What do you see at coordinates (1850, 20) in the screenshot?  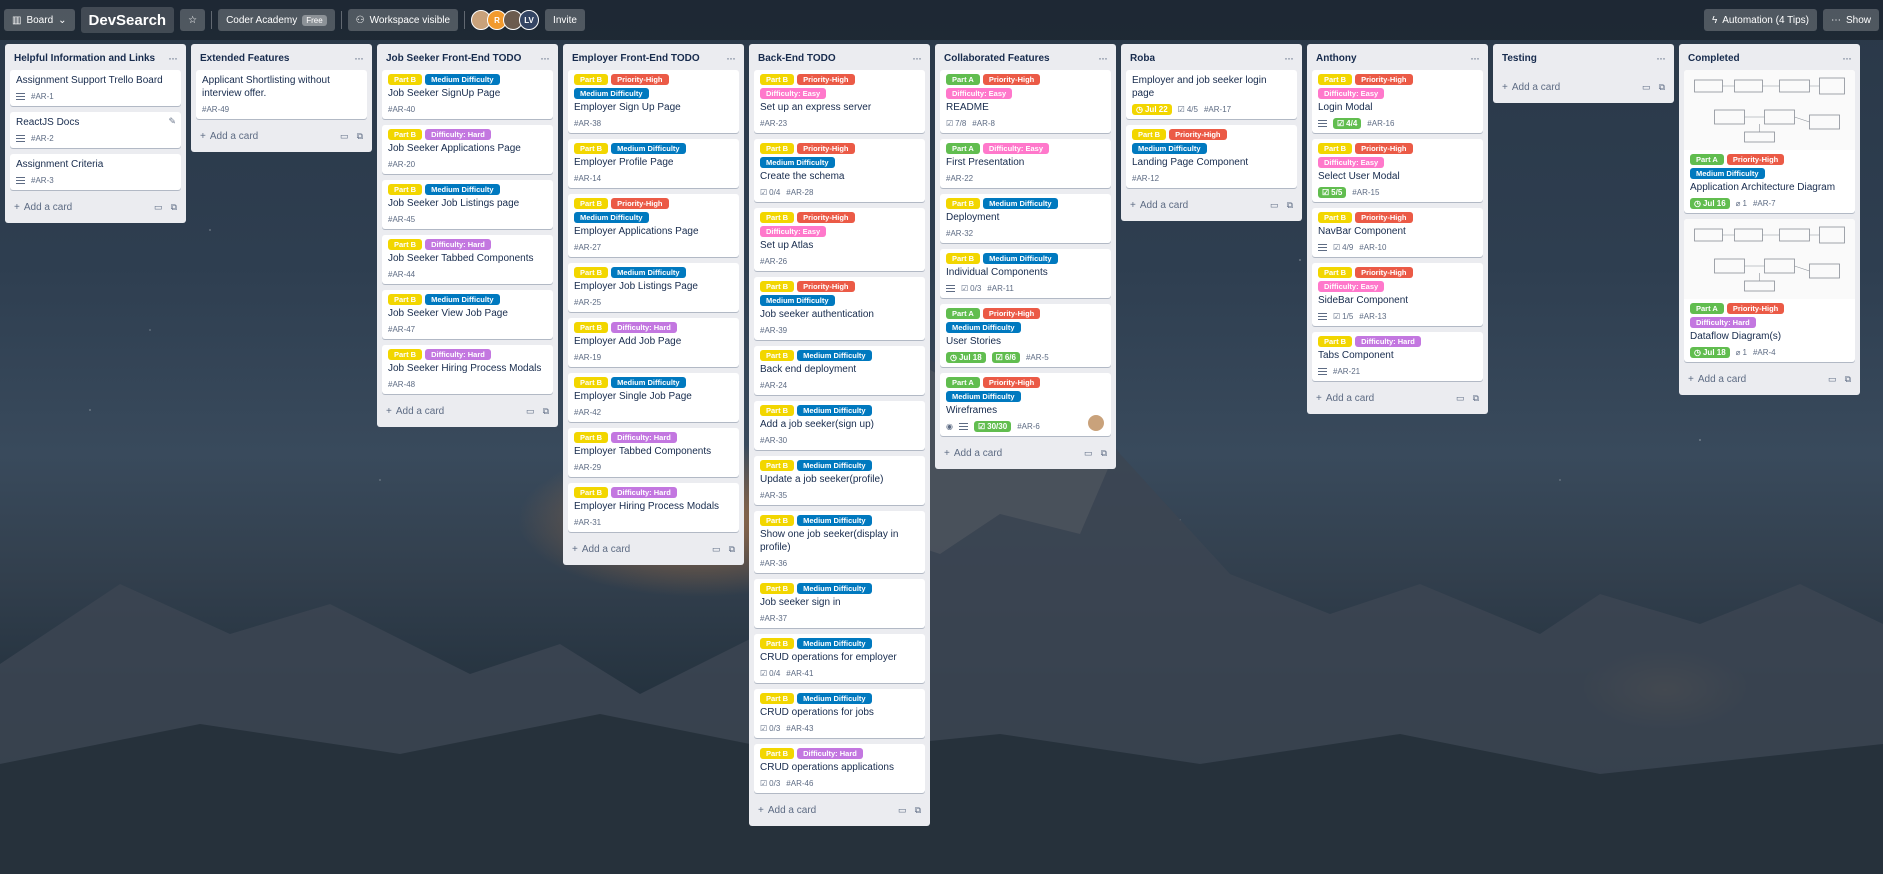 I see `show-menu-button: ⋯ Show` at bounding box center [1850, 20].